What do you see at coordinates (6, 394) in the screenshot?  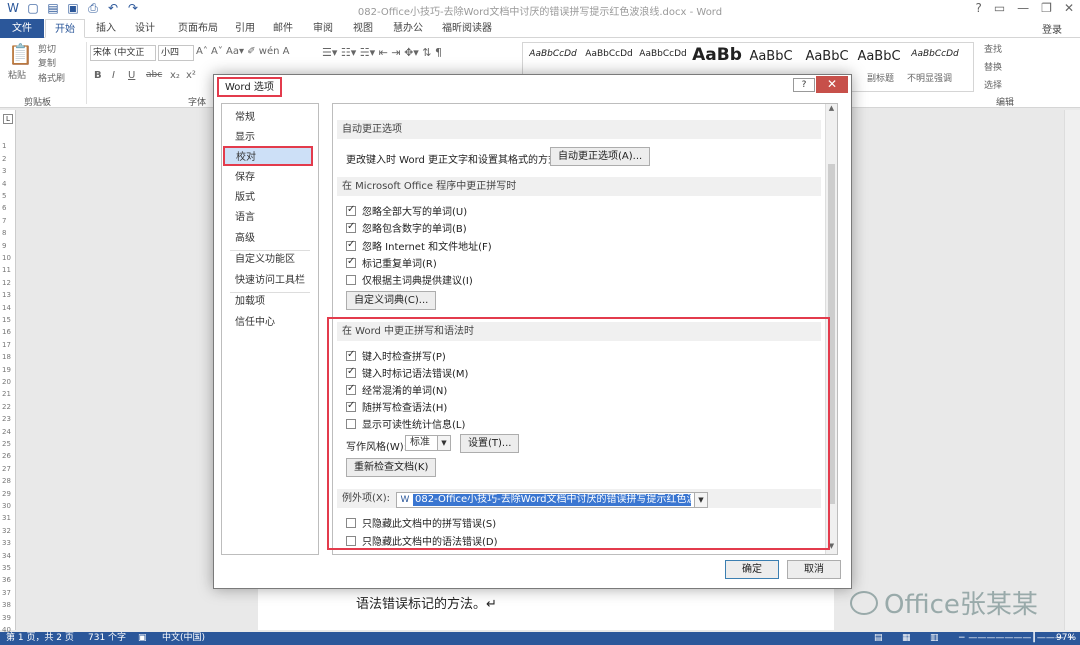 I see `ruler-tick-label: 21` at bounding box center [6, 394].